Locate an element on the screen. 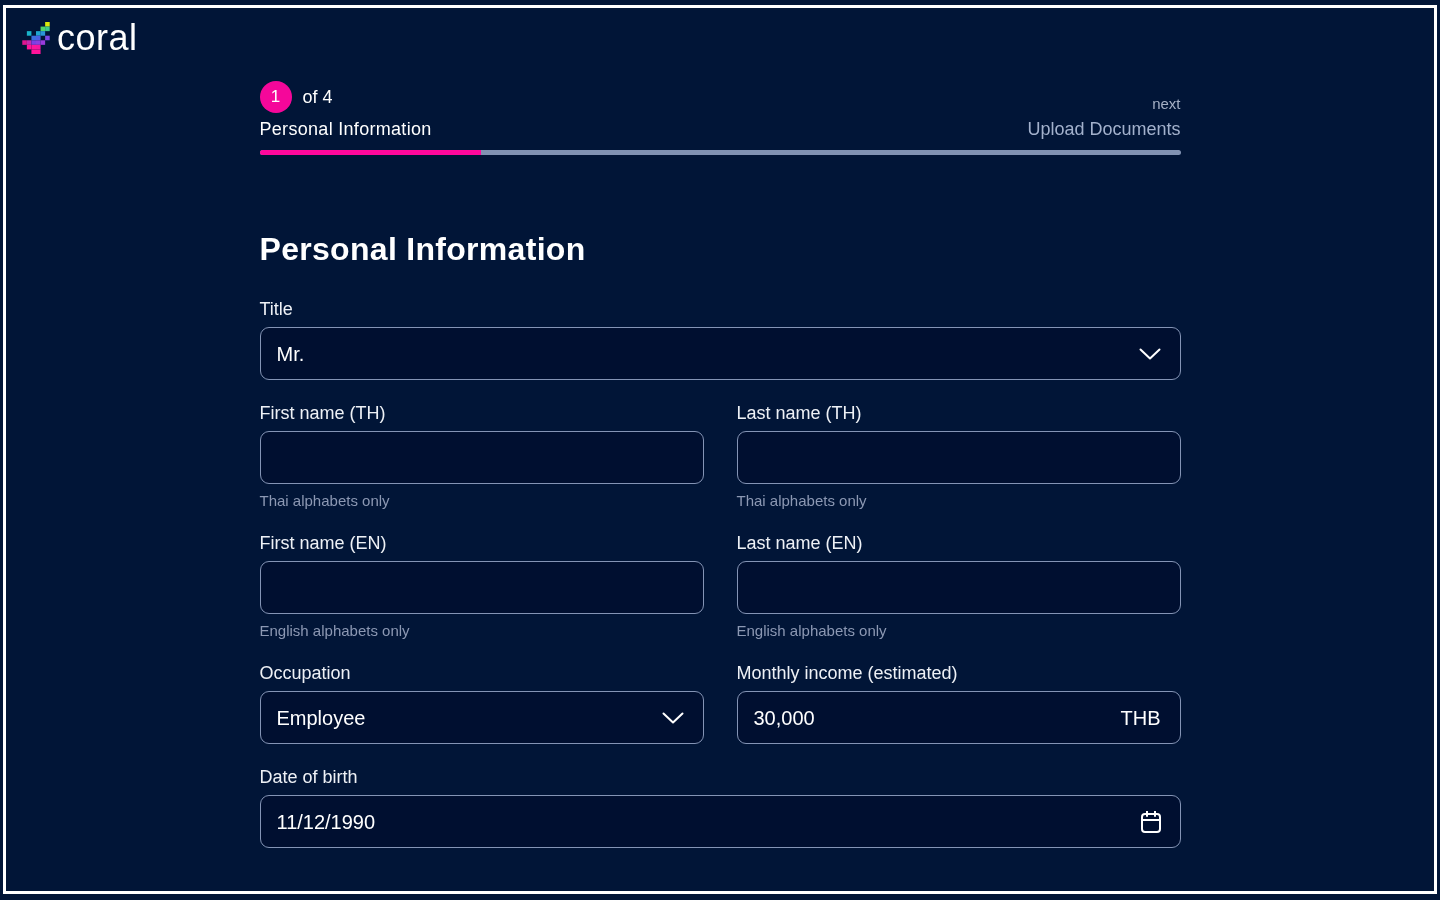  field-label: Date of birth is located at coordinates (309, 777).